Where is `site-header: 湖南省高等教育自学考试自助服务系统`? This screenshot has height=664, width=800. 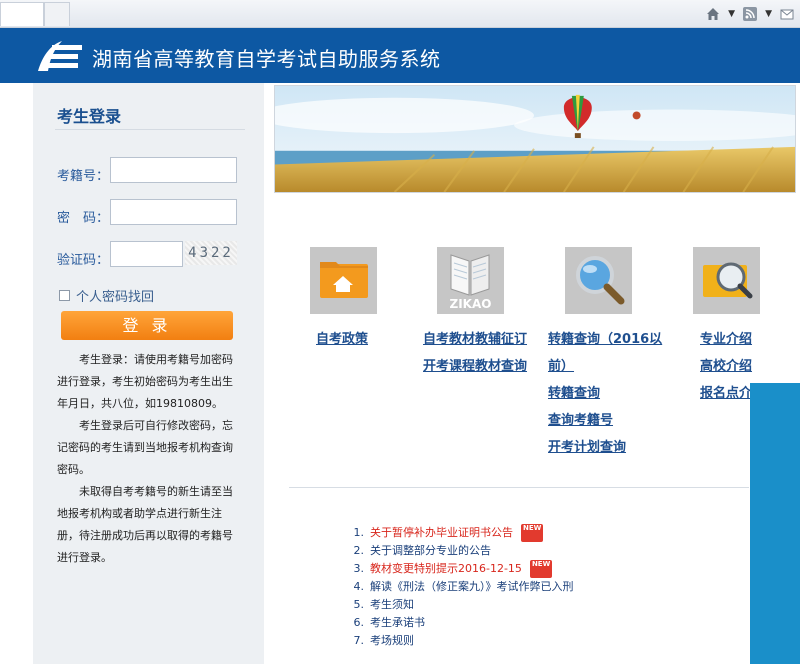 site-header: 湖南省高等教育自学考试自助服务系统 is located at coordinates (400, 55).